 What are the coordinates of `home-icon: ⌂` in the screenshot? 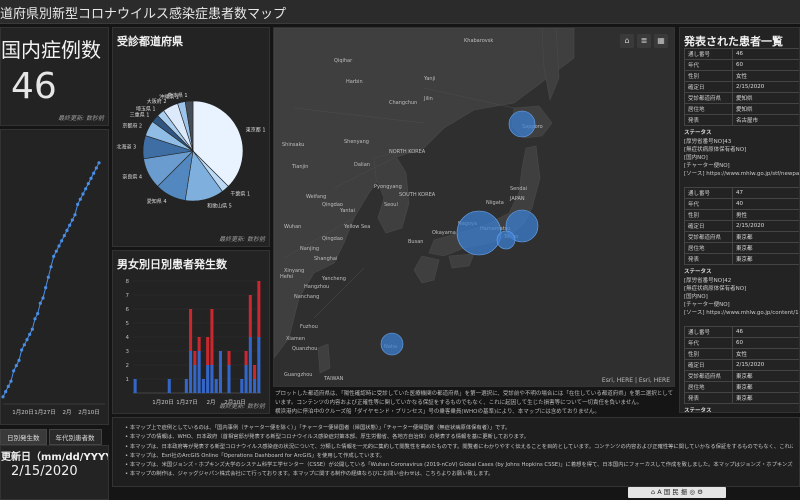 It's located at (627, 41).